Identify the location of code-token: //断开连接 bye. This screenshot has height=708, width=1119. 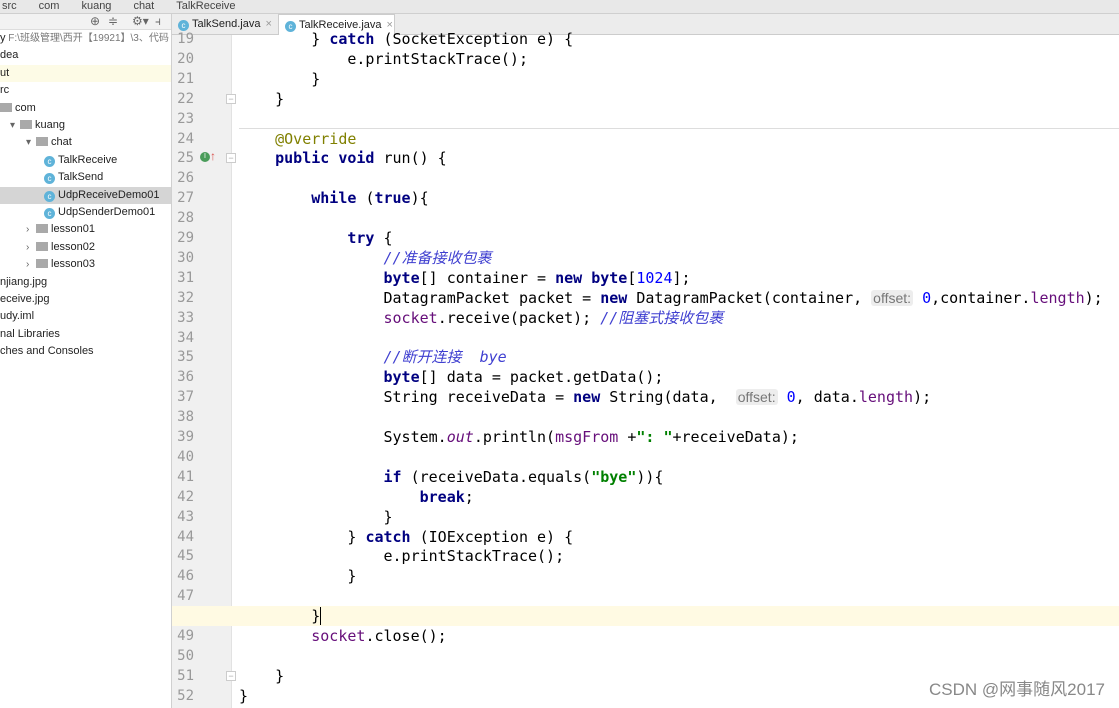
(373, 357).